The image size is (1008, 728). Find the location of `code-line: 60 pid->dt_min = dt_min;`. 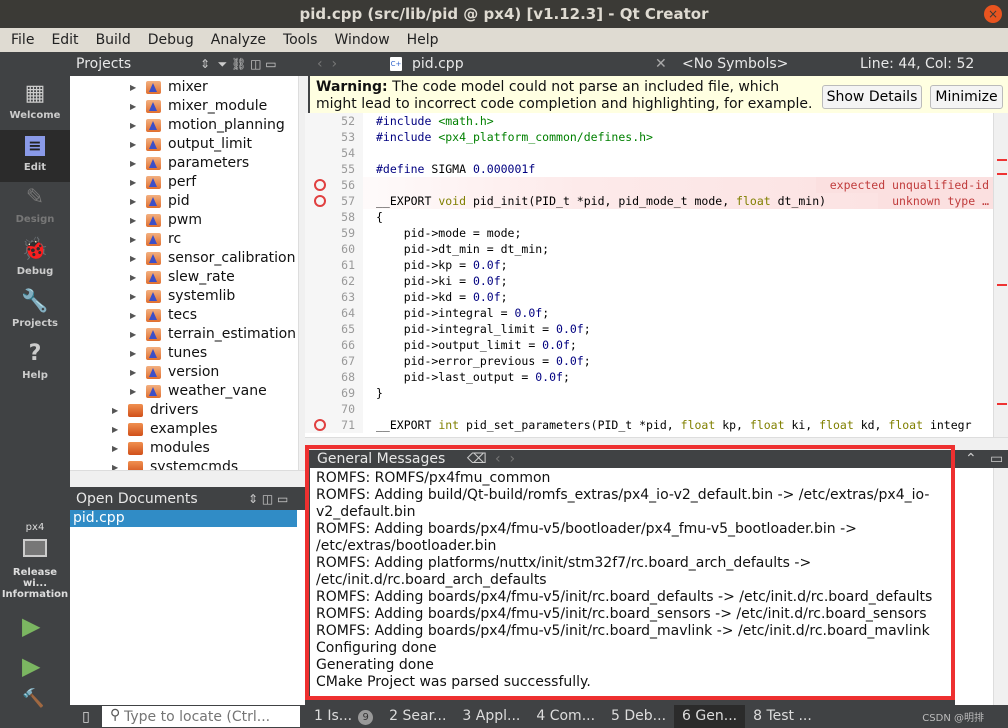

code-line: 60 pid->dt_min = dt_min; is located at coordinates (649, 249).